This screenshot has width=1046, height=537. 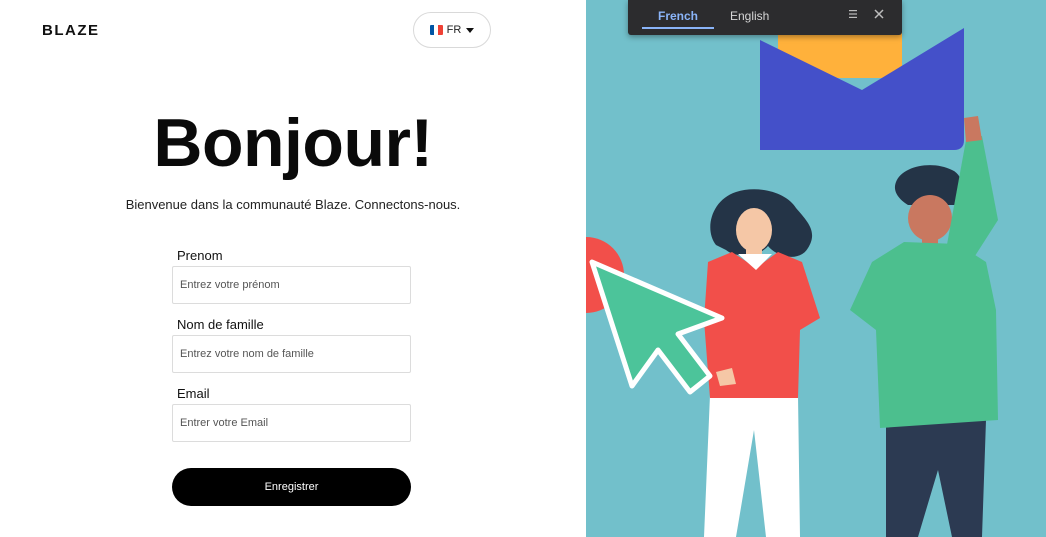 What do you see at coordinates (200, 255) in the screenshot?
I see `first-name-label: Prenom` at bounding box center [200, 255].